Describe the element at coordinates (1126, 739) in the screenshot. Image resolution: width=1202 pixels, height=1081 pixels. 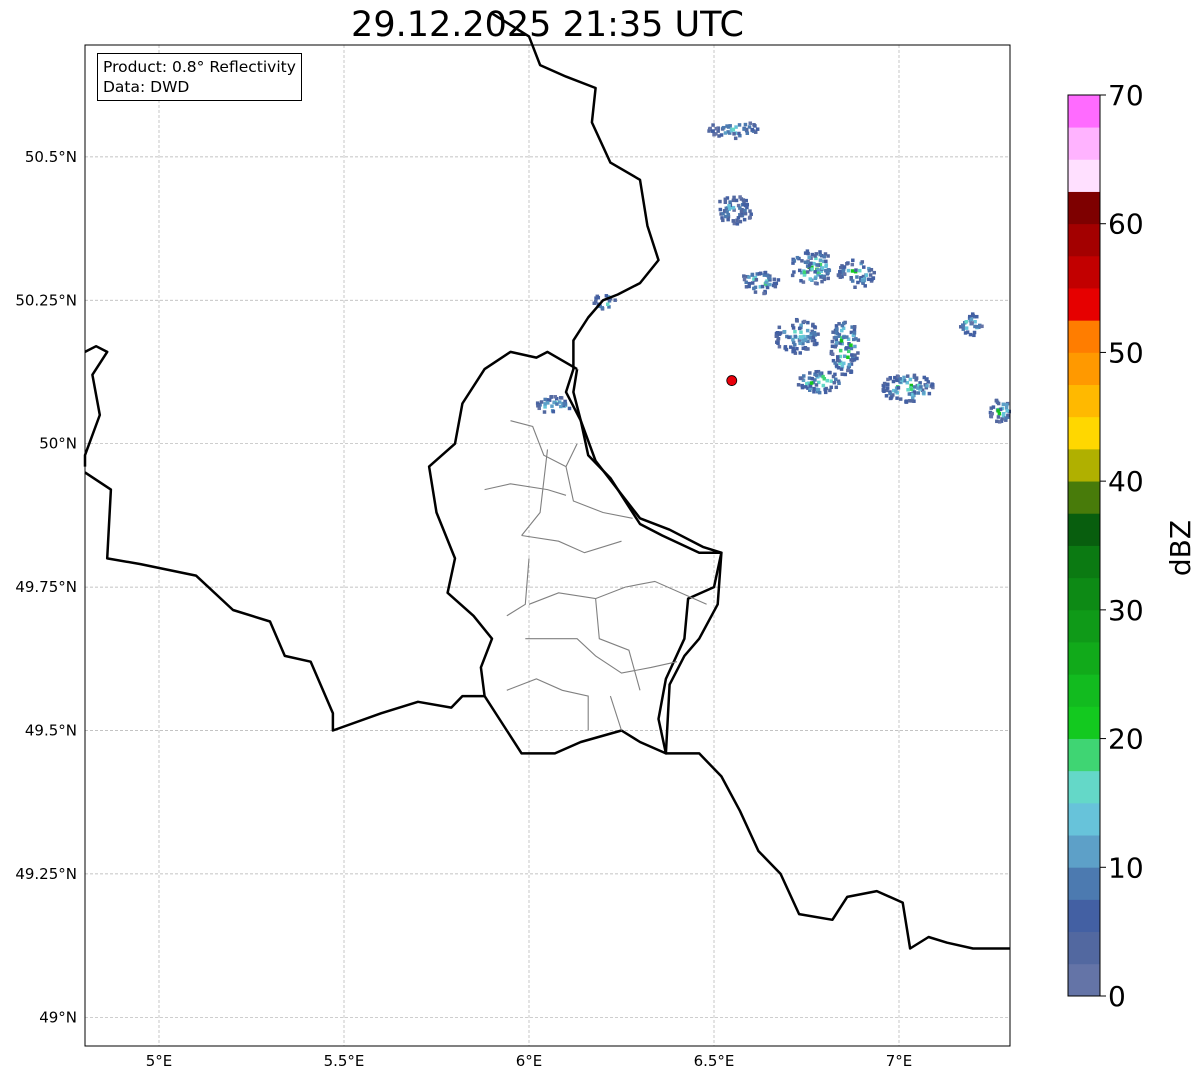
I see `colorbar-tick-label: 20` at that location.